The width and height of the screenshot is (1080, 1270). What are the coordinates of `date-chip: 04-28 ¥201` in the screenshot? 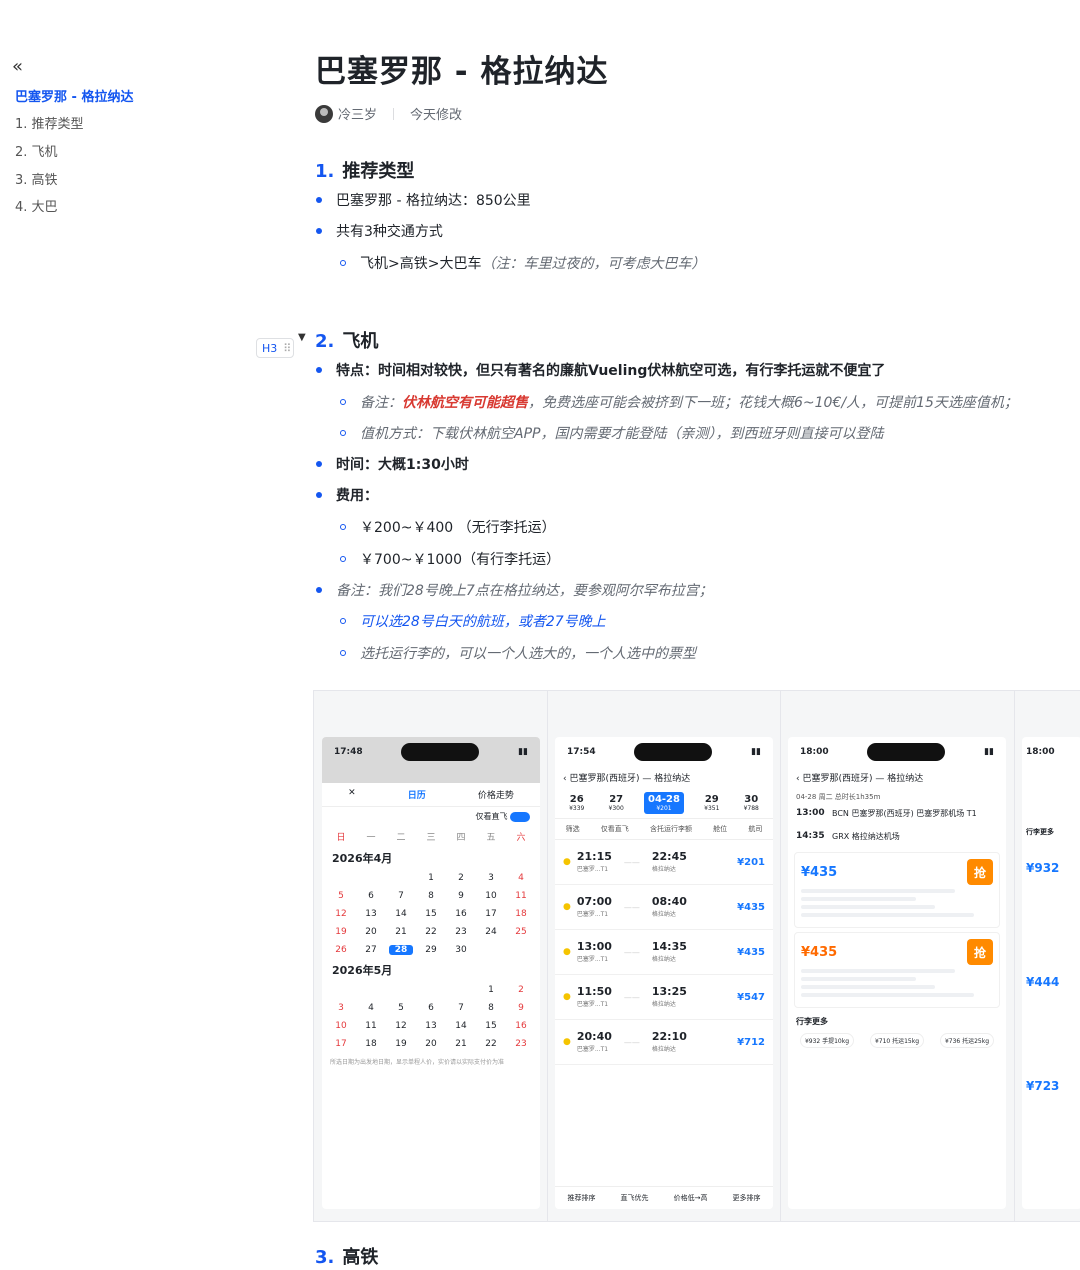 It's located at (663, 803).